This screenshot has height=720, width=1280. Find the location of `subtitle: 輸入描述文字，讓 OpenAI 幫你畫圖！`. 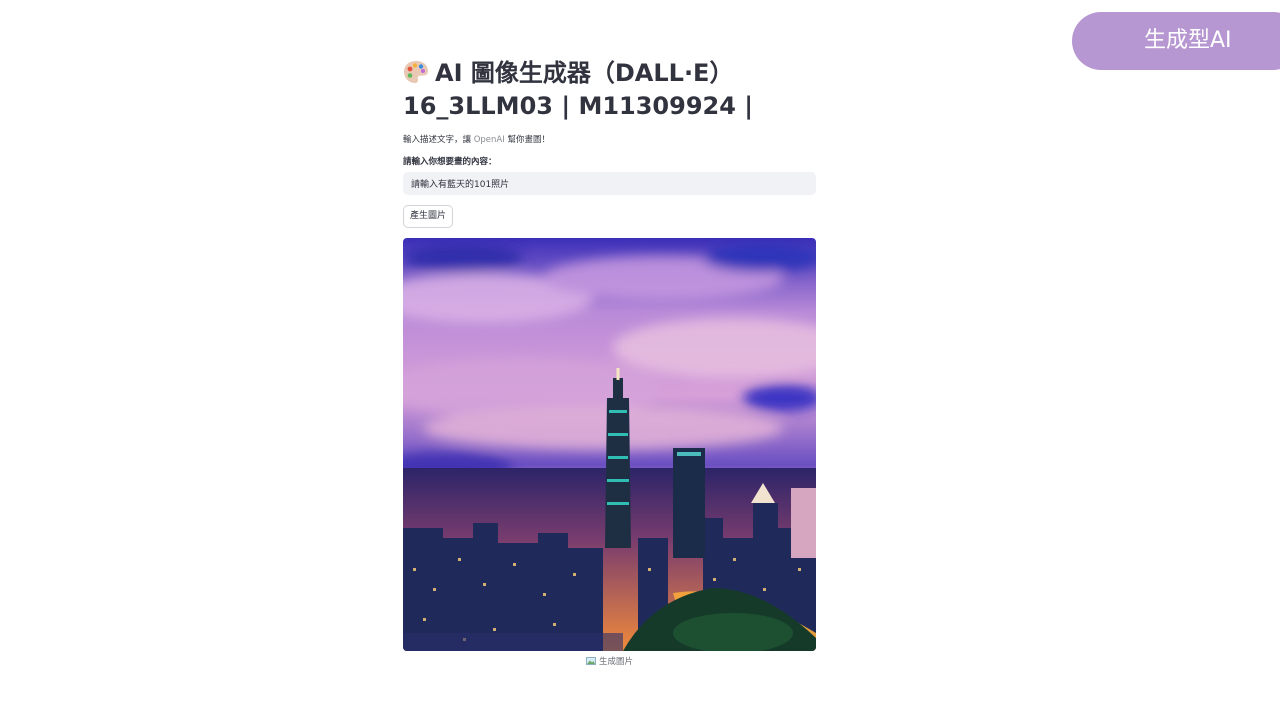

subtitle: 輸入描述文字，讓 OpenAI 幫你畫圖！ is located at coordinates (609, 139).